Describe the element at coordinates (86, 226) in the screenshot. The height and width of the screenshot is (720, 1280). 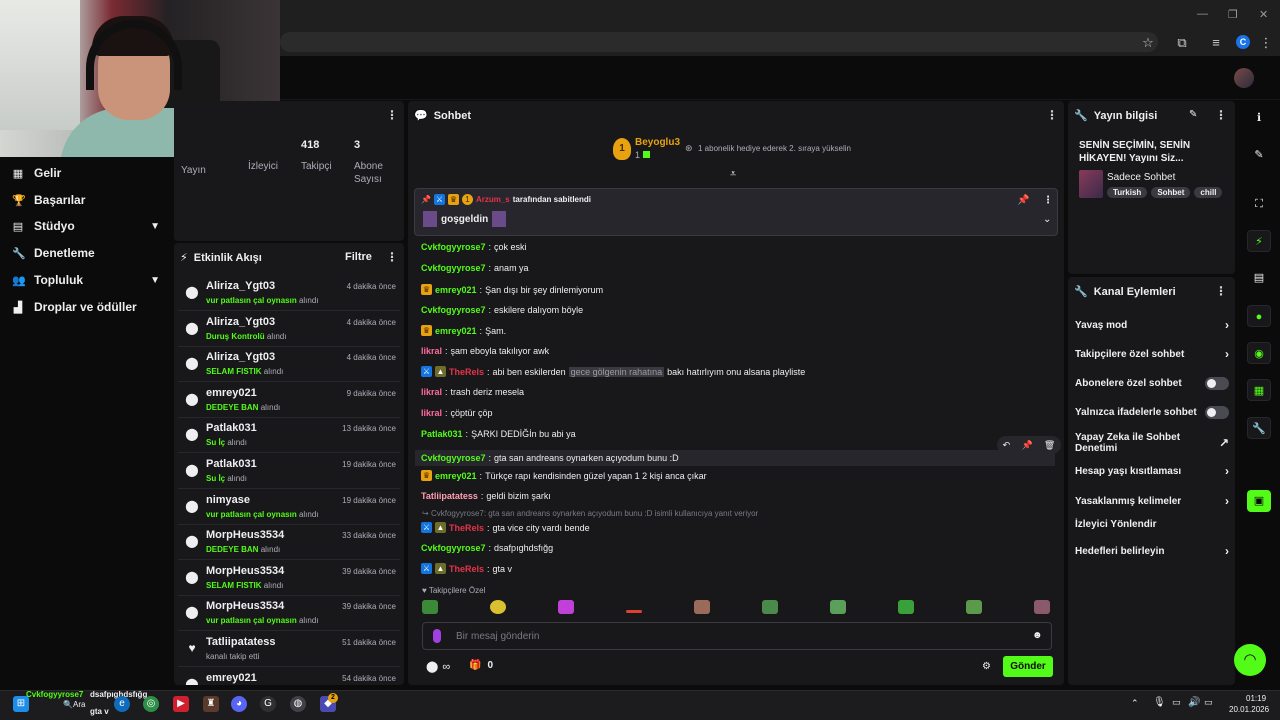
I see `nav-studyo: ▤ Stüdyo ▼` at that location.